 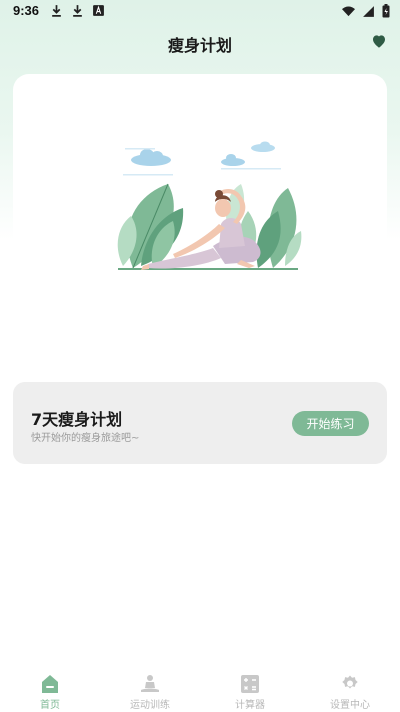 I want to click on start-practice-button: 开始练习, so click(x=330, y=423).